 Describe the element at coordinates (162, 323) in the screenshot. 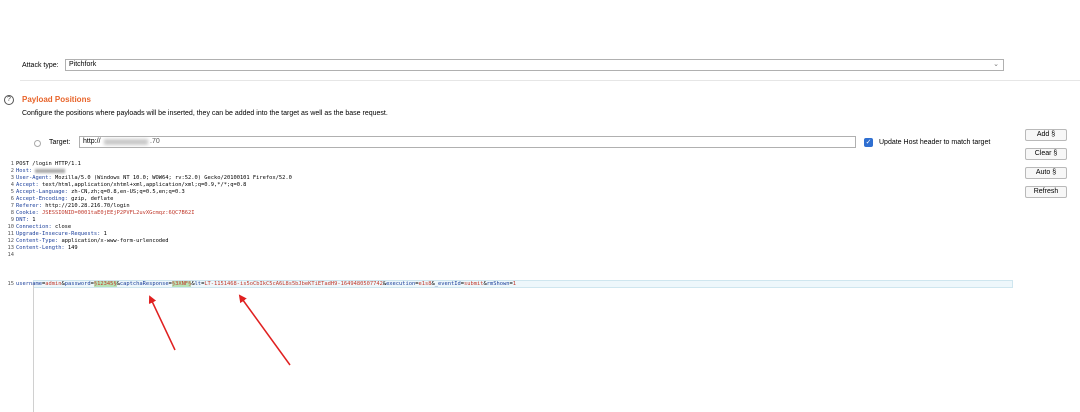

I see `arrow-to-password` at that location.